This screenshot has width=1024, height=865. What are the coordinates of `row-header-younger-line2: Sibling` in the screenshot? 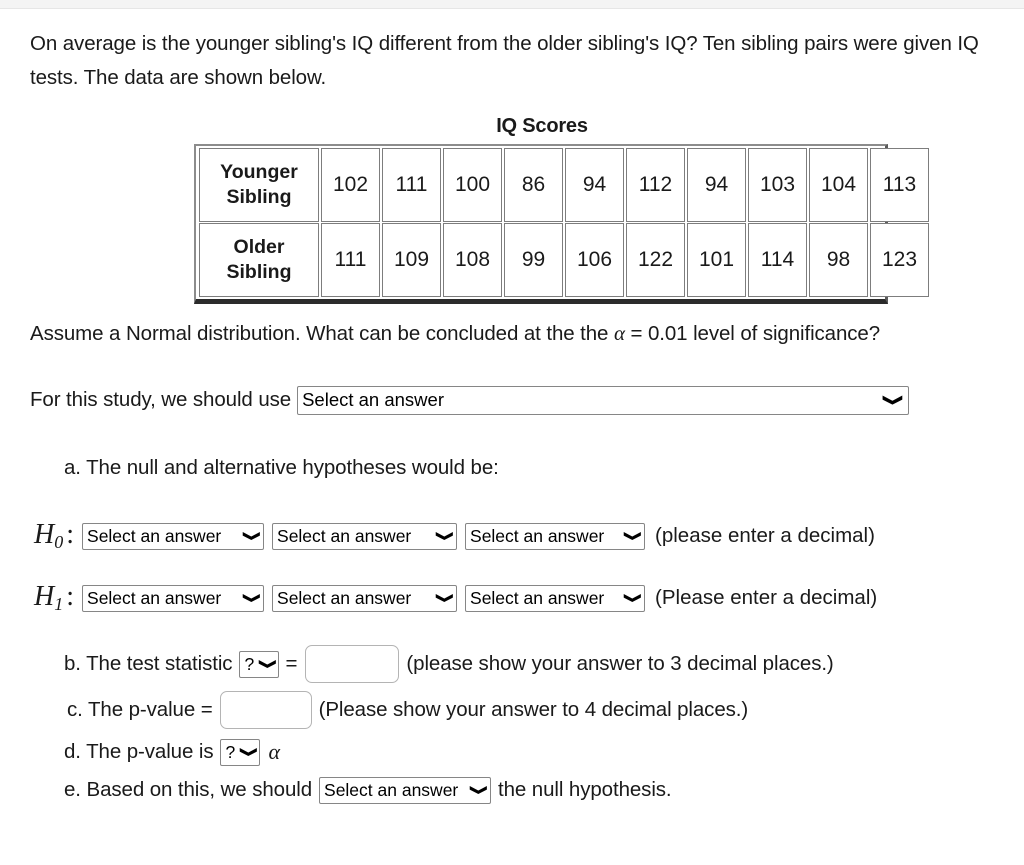 It's located at (259, 197).